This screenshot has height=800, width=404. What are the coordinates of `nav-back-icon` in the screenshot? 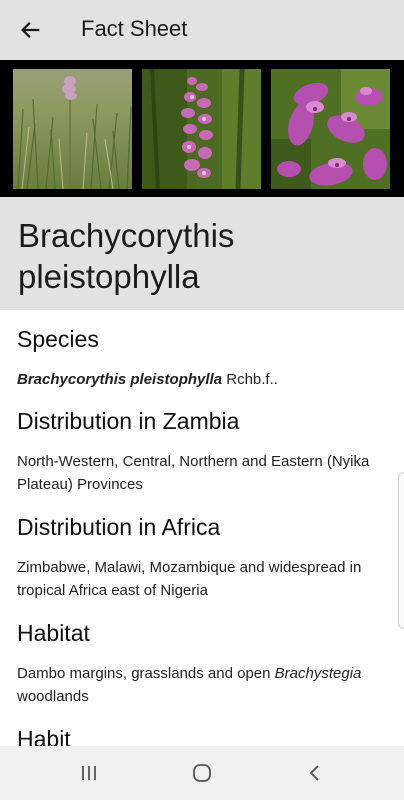 It's located at (314, 773).